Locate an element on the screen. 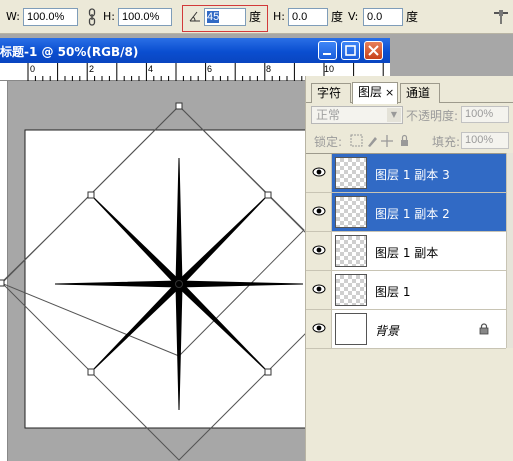 This screenshot has width=513, height=461. tab-character: 字符 is located at coordinates (331, 93).